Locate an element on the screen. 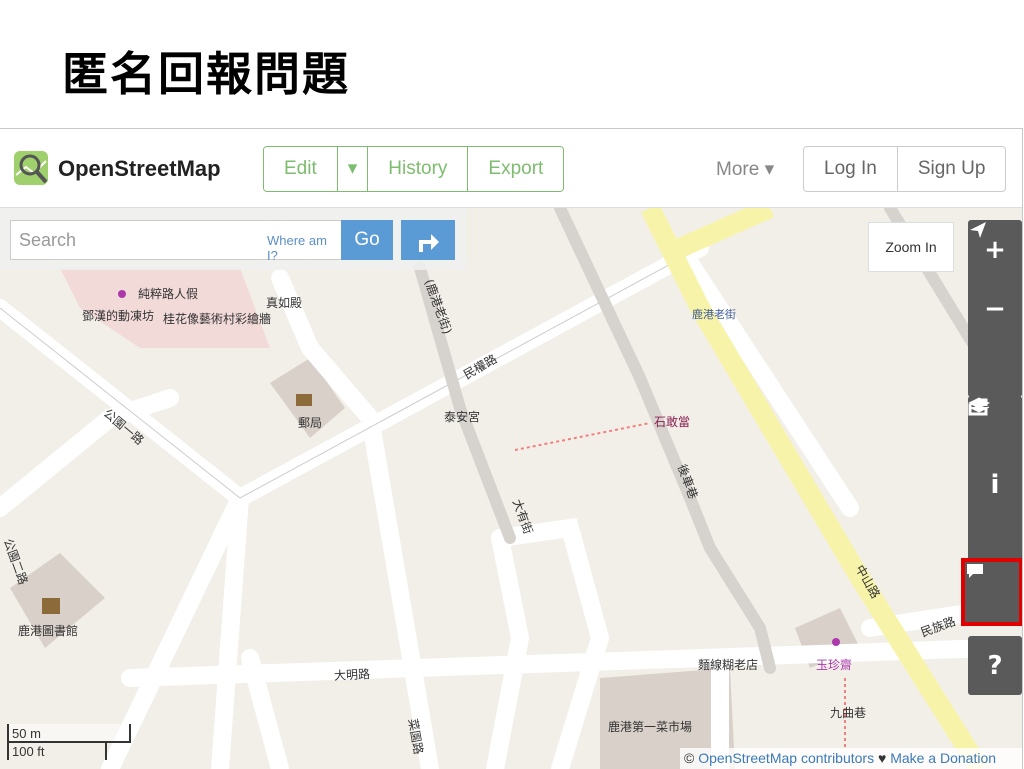 The height and width of the screenshot is (769, 1024). help-controls: ? is located at coordinates (995, 665).